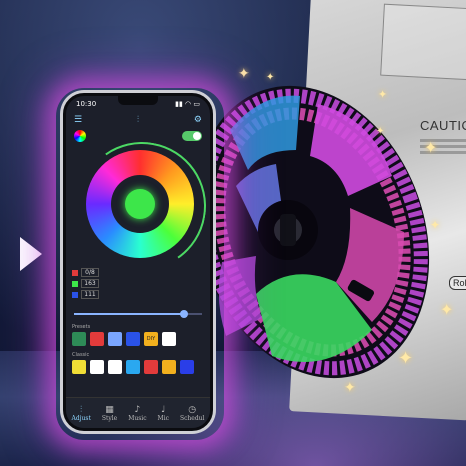 The image size is (466, 466). I want to click on music-note-icon: ♪, so click(137, 409).